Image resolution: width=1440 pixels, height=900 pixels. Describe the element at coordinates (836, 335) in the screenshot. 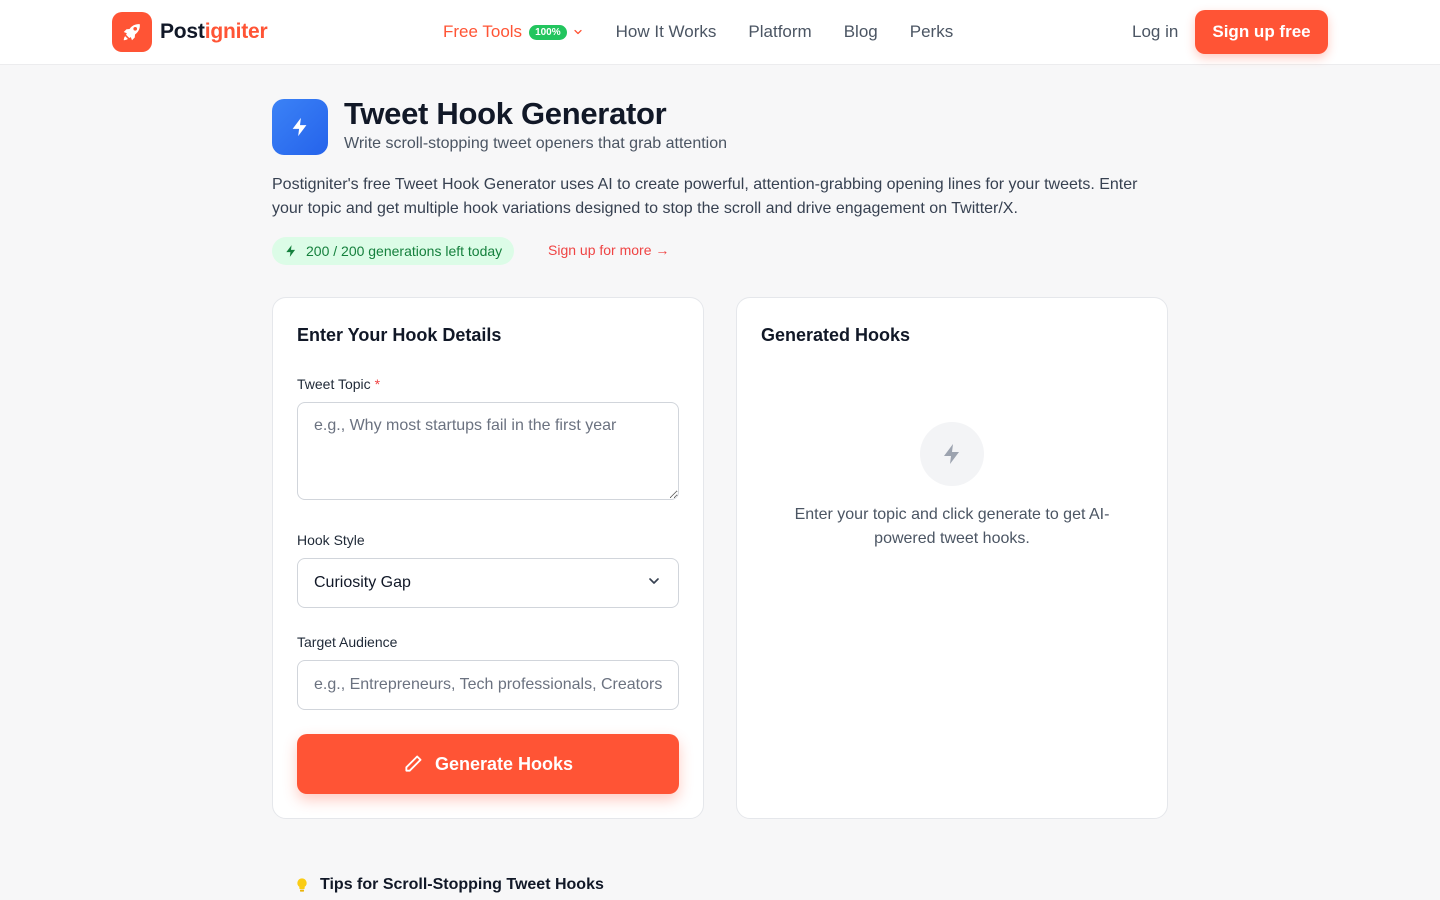

I see `results-title: Generated Hooks` at that location.